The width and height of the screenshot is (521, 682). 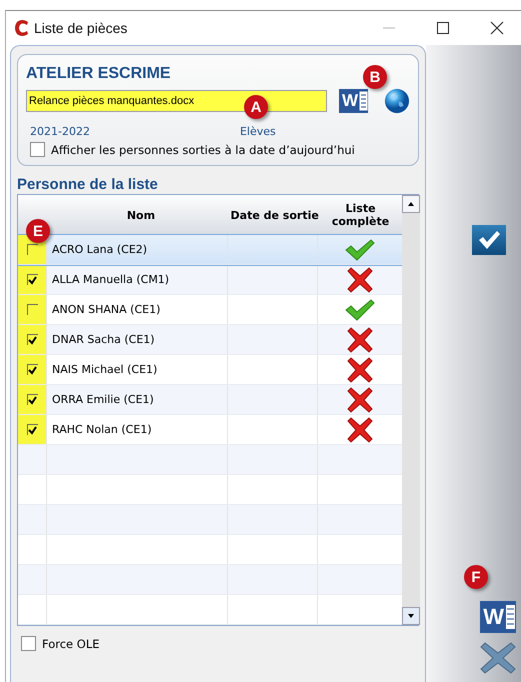 I want to click on checkmark-icon, so click(x=489, y=240).